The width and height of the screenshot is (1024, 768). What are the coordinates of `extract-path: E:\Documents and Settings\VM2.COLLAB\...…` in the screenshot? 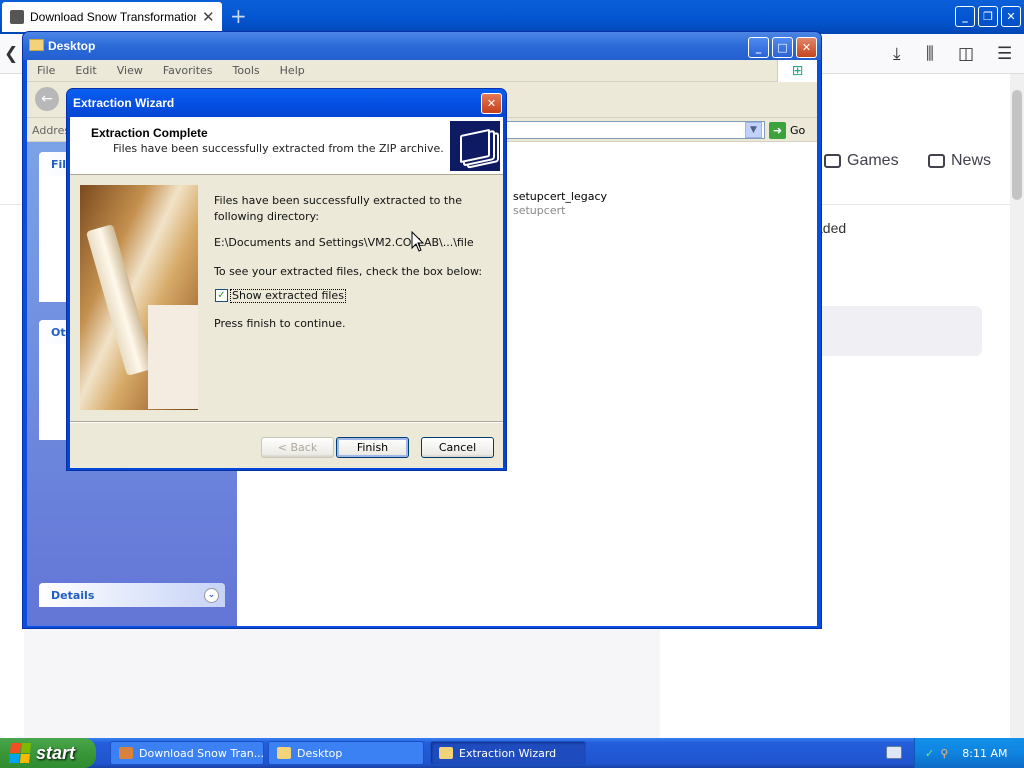 It's located at (344, 242).